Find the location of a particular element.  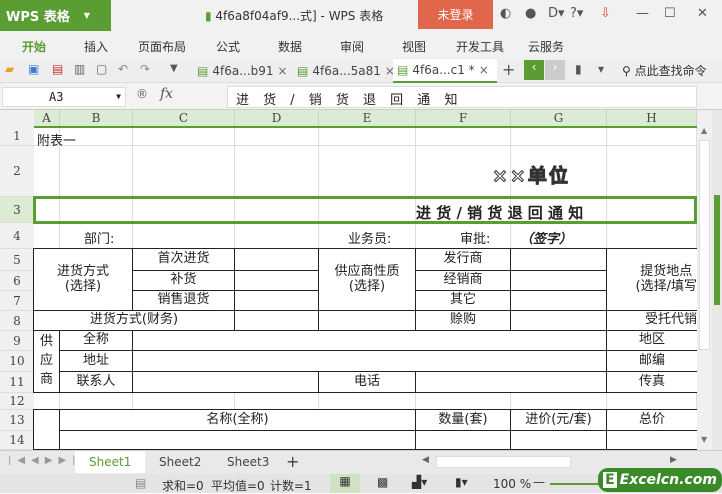

zoom-formula-icon: ® is located at coordinates (142, 94).